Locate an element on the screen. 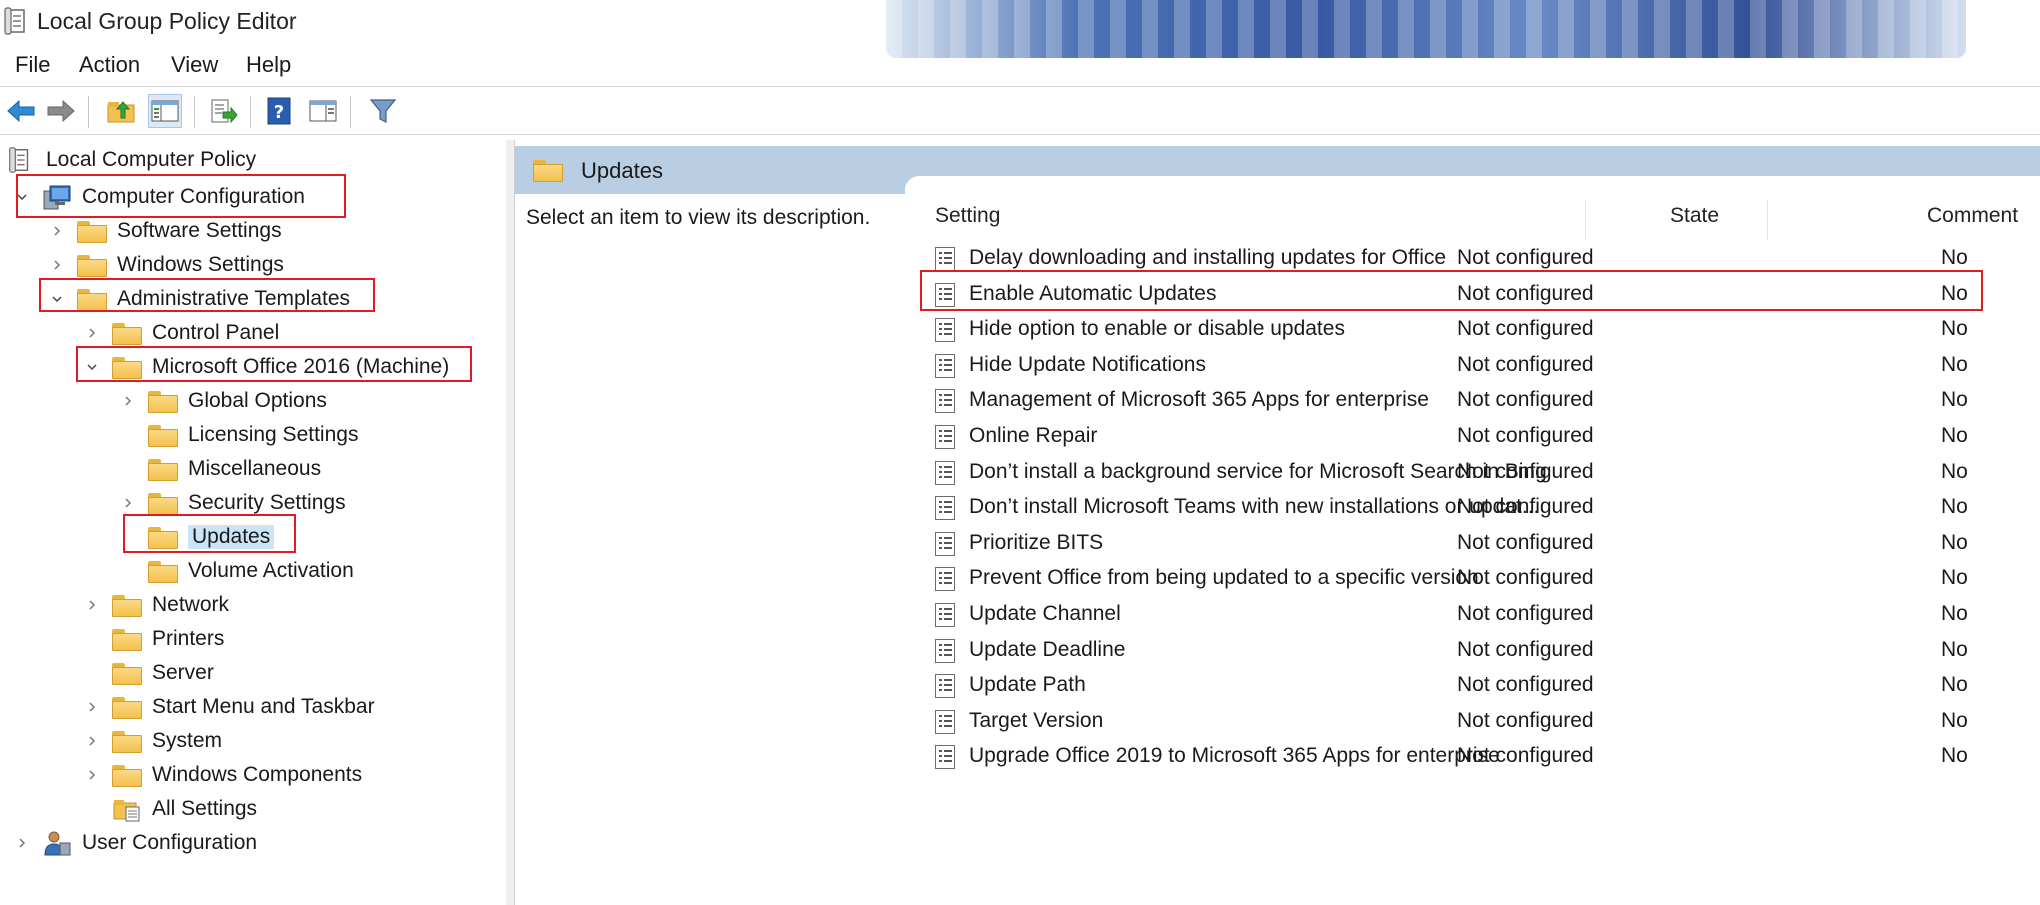 This screenshot has width=2040, height=905. tree-item-administrative-templates: Administrative Templates is located at coordinates (213, 299).